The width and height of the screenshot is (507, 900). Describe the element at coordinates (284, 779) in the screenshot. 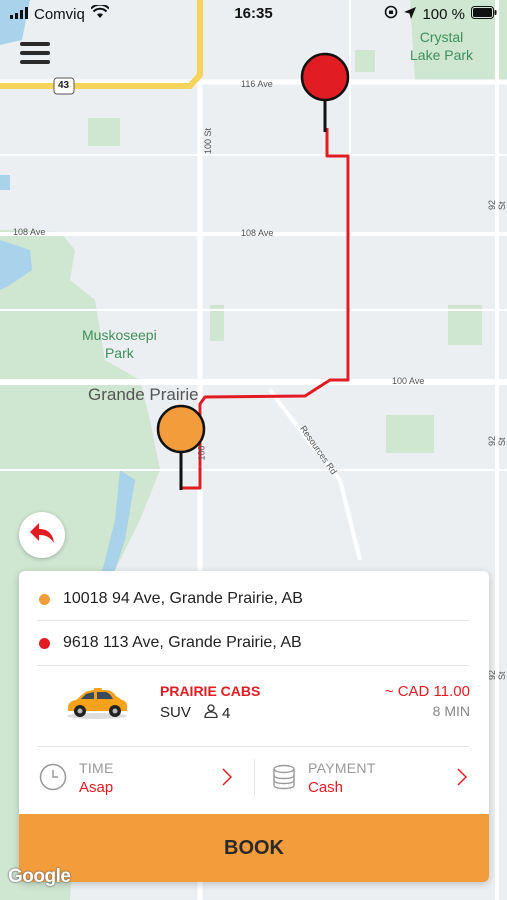

I see `coins-icon` at that location.